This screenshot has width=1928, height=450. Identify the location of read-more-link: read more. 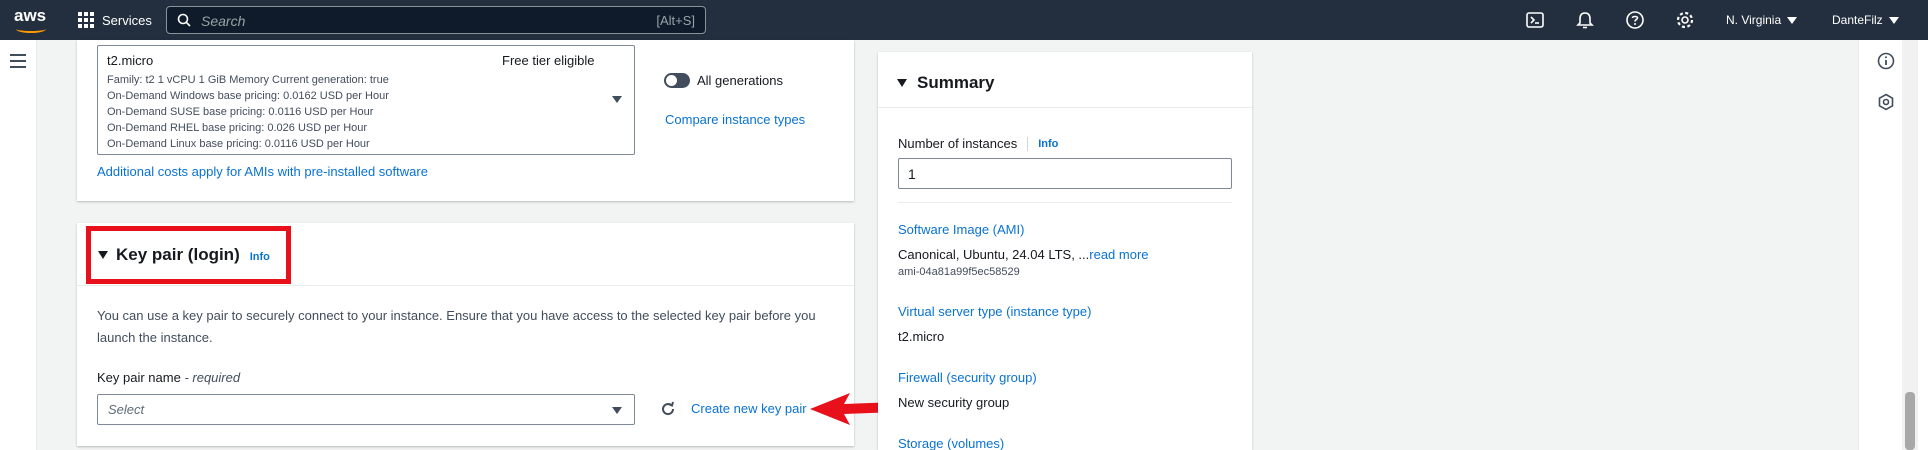
(1118, 254).